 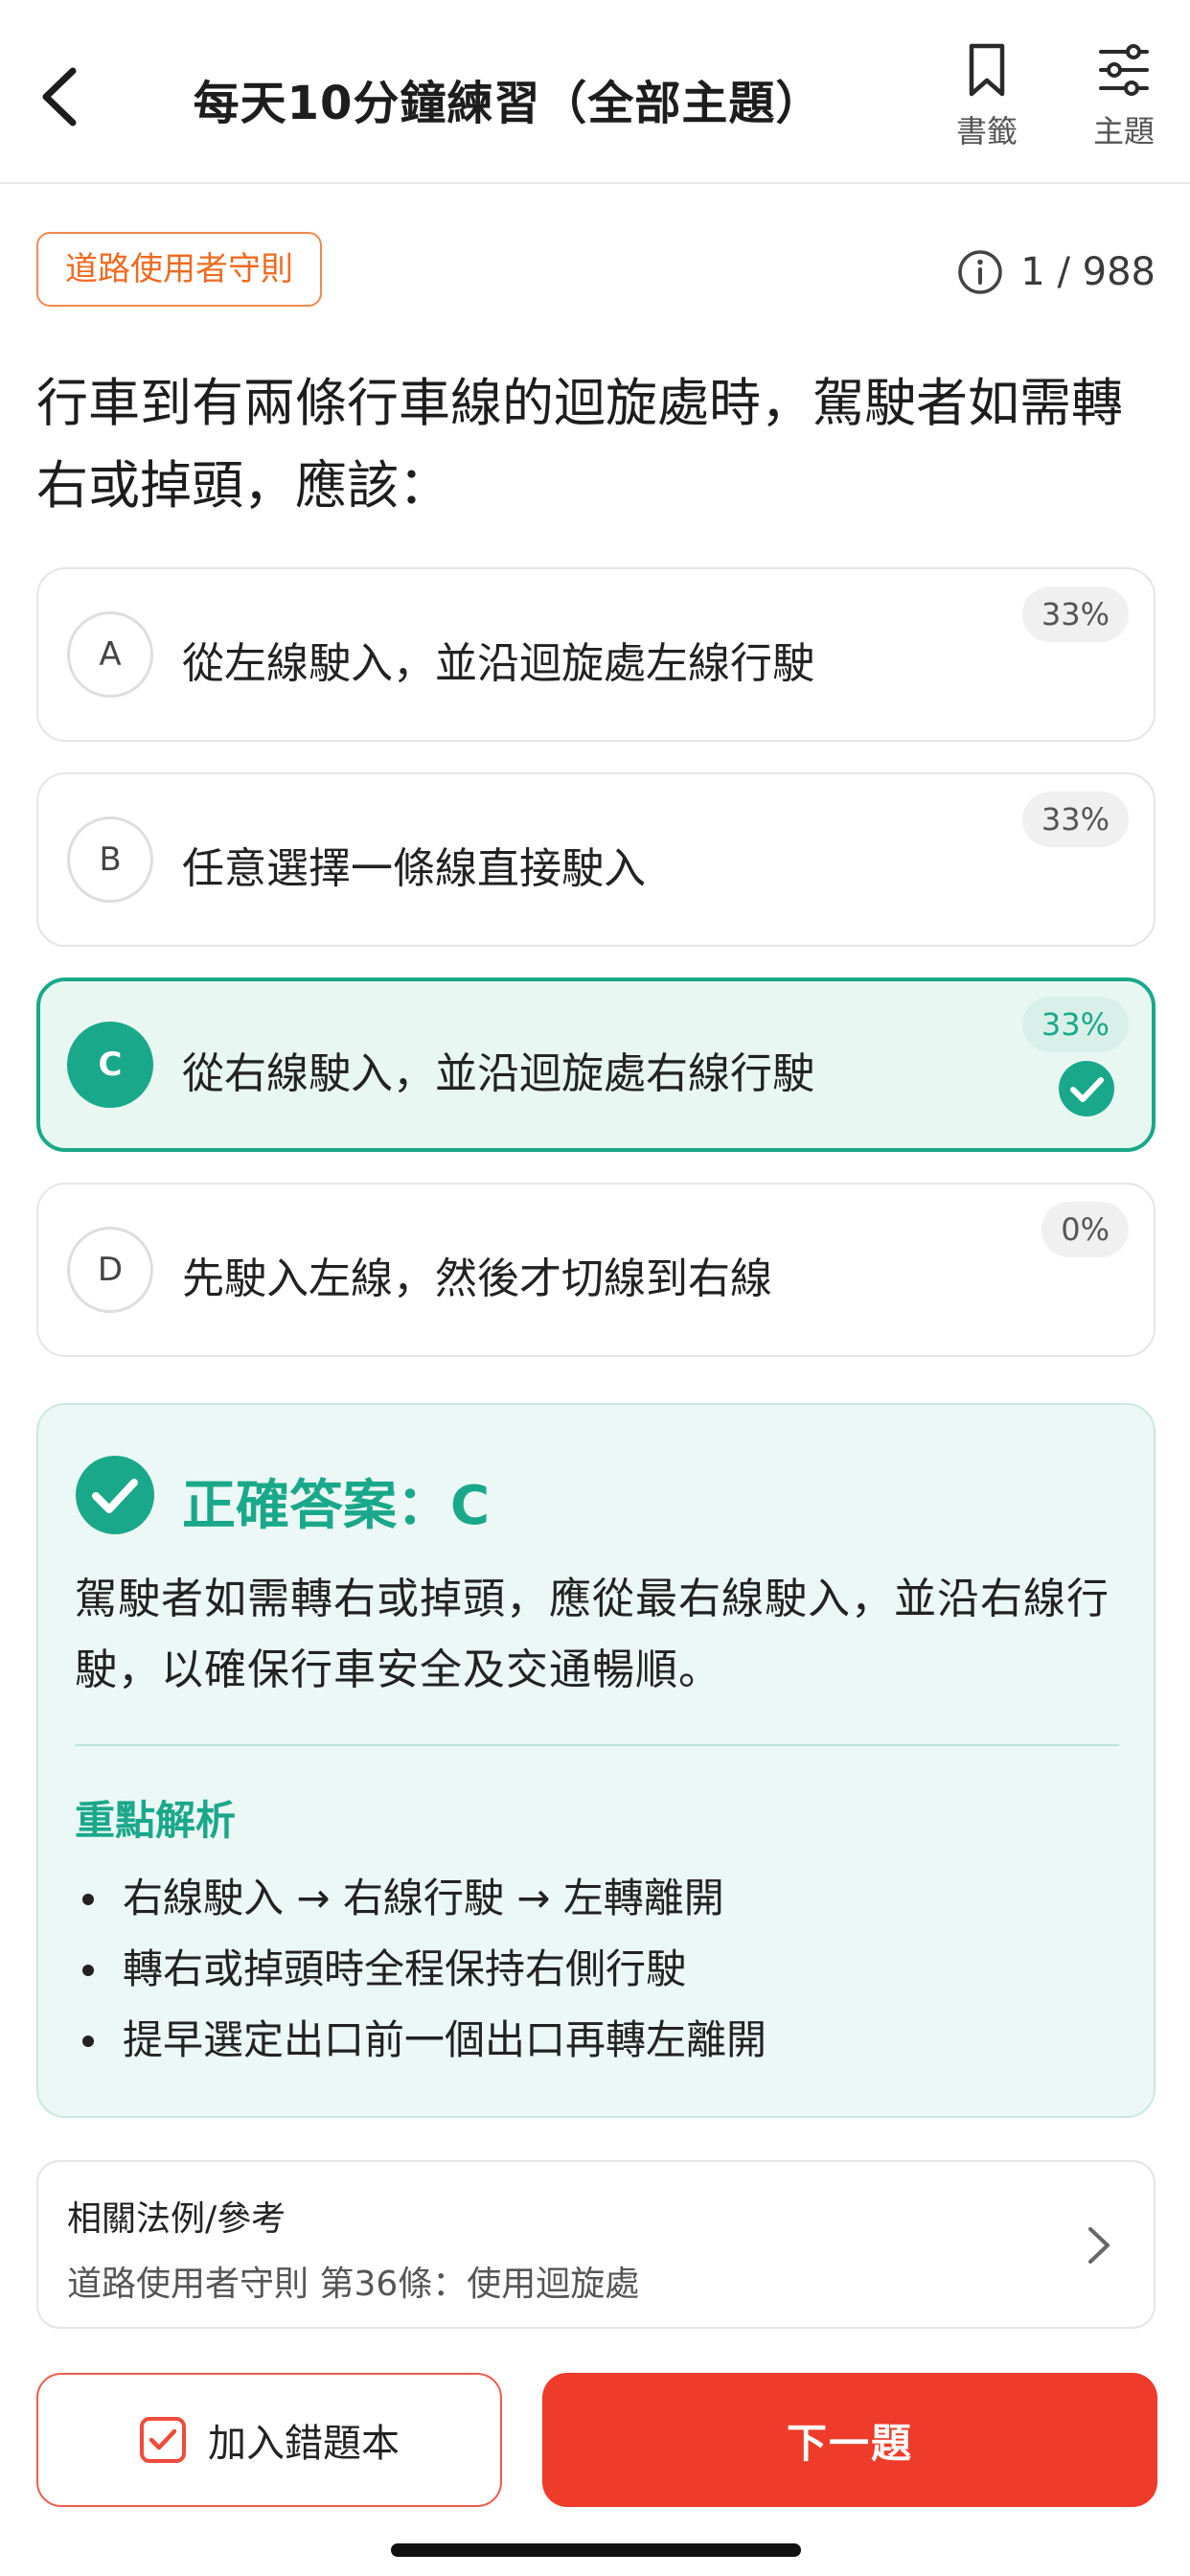 I want to click on option-percent-badge: 0%, so click(x=1085, y=1229).